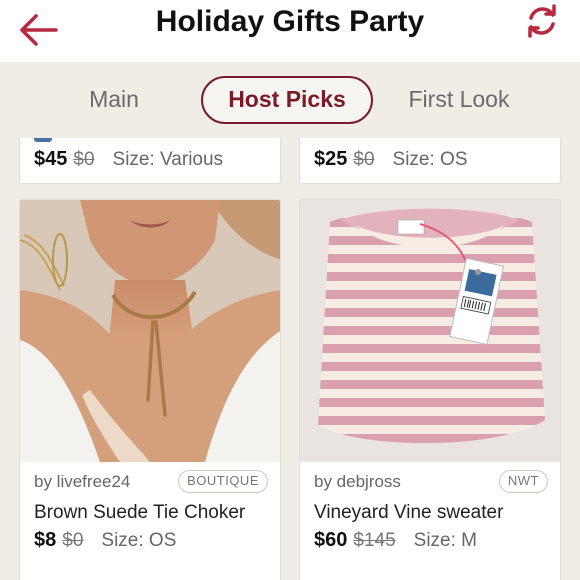  I want to click on tab-bar: Main Host Picks First Look, so click(290, 100).